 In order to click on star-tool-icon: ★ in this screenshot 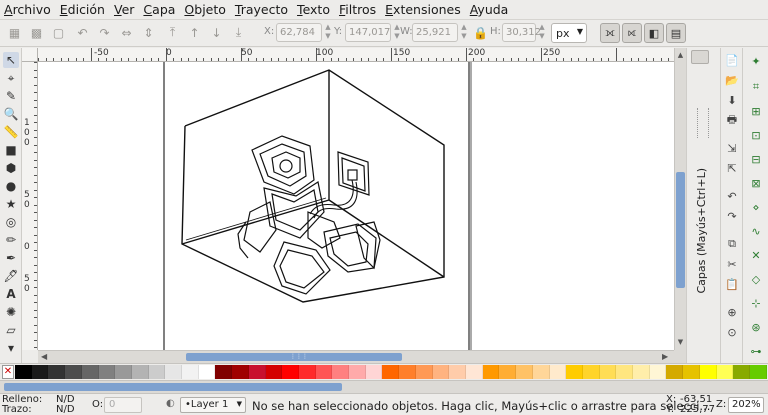, I will do `click(11, 204)`.